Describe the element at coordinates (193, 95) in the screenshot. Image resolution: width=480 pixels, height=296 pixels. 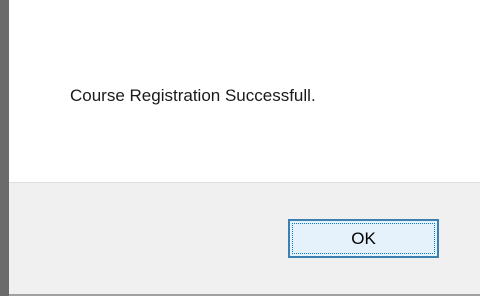
I see `dialog-message: Course Registration Successfull.` at that location.